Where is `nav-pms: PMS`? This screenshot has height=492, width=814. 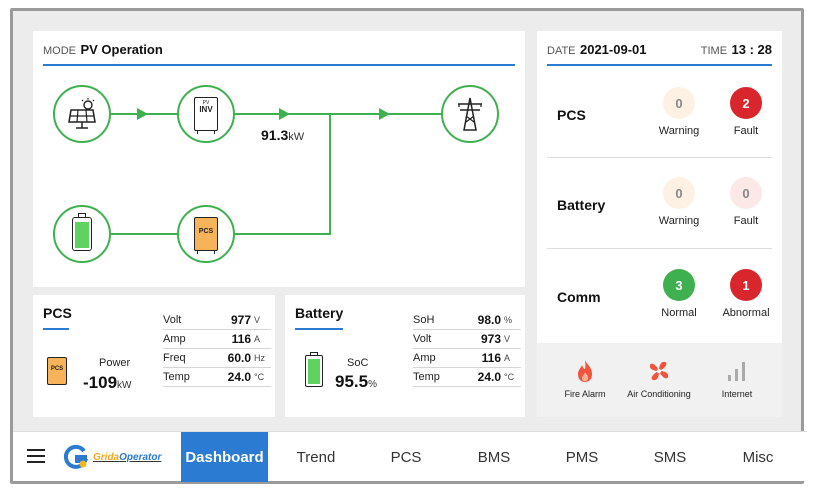
nav-pms: PMS is located at coordinates (582, 457).